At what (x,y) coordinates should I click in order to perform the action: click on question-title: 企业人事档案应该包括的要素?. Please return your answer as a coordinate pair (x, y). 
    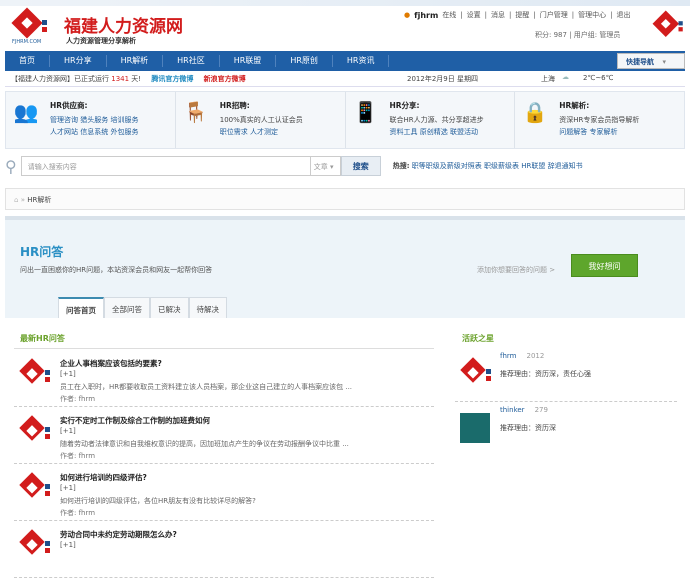
    Looking at the image, I should click on (111, 363).